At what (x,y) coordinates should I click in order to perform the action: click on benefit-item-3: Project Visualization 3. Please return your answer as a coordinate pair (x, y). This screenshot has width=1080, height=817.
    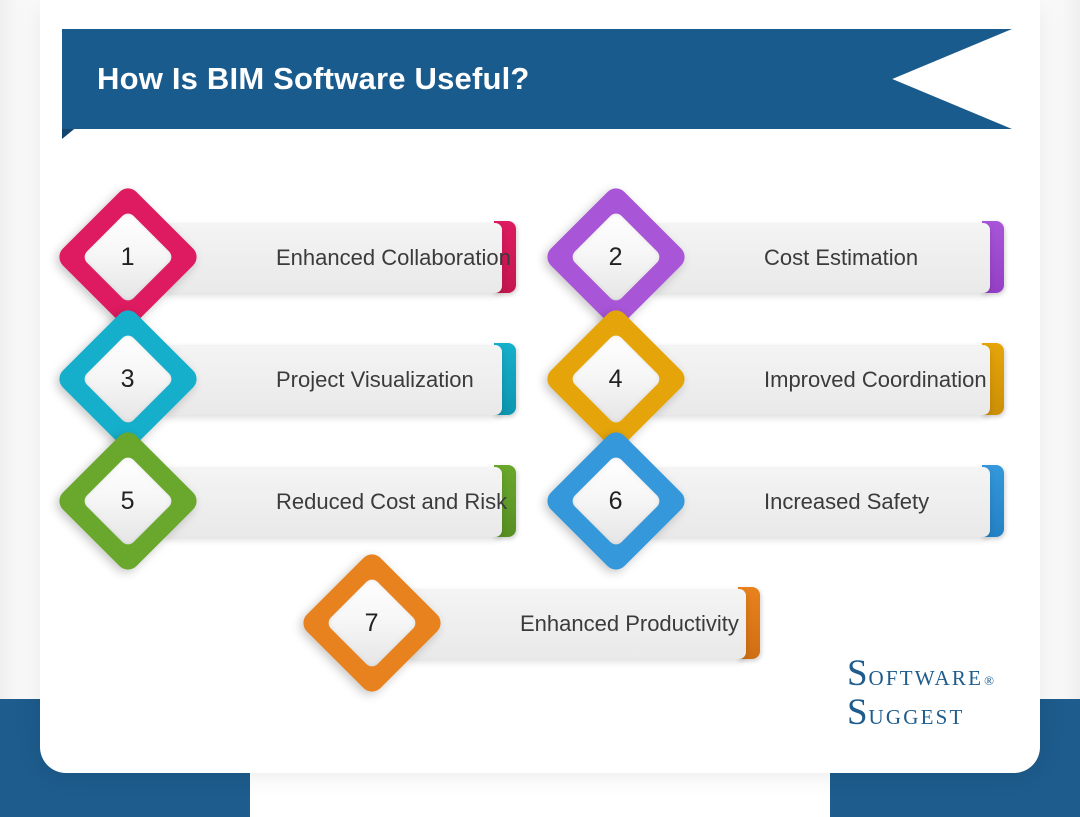
    Looking at the image, I should click on (285, 379).